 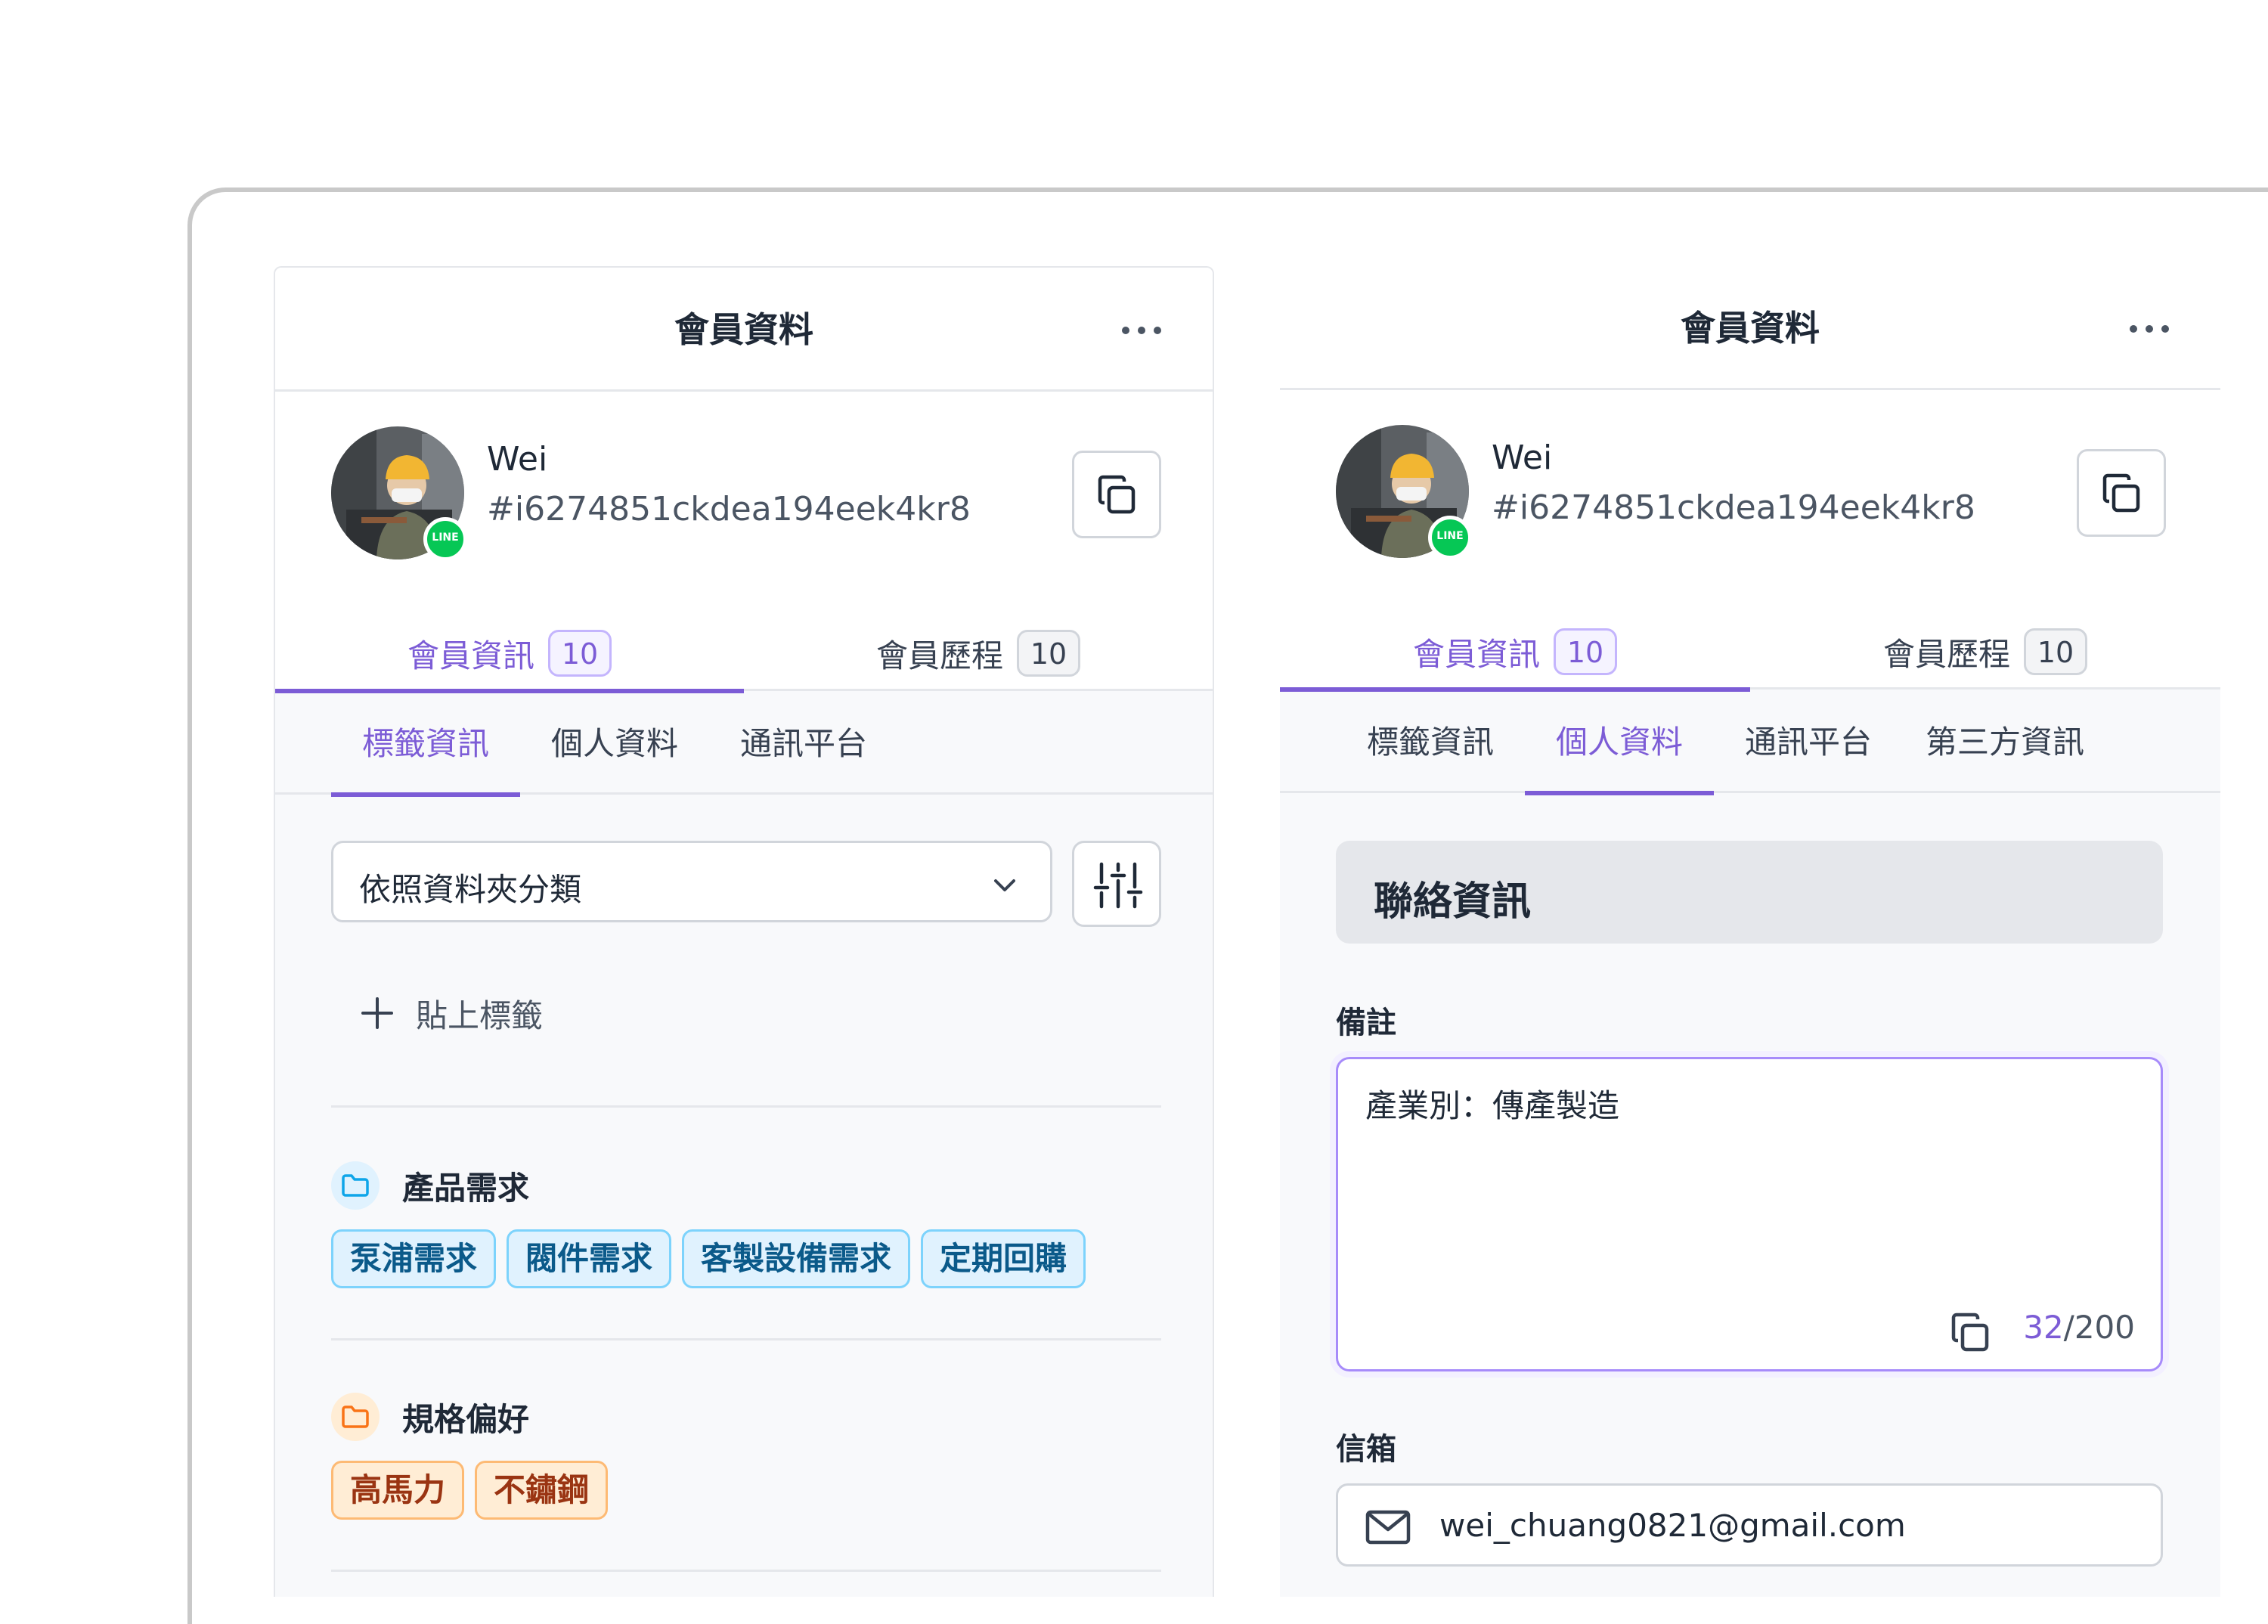 I want to click on sliders-icon, so click(x=1118, y=885).